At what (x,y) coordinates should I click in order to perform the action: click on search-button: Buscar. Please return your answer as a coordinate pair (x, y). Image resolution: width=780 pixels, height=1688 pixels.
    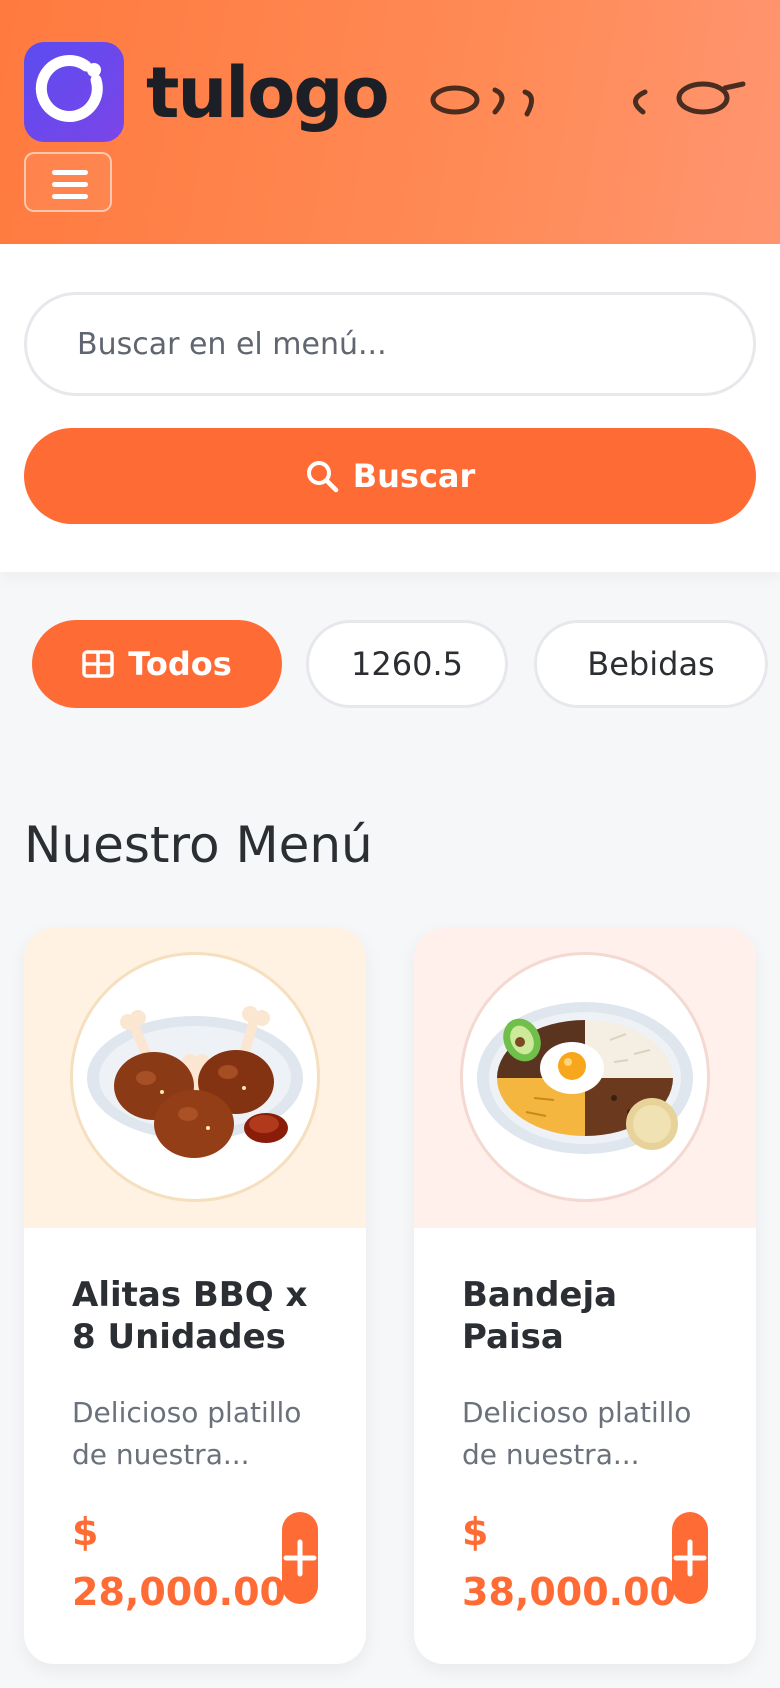
    Looking at the image, I should click on (390, 476).